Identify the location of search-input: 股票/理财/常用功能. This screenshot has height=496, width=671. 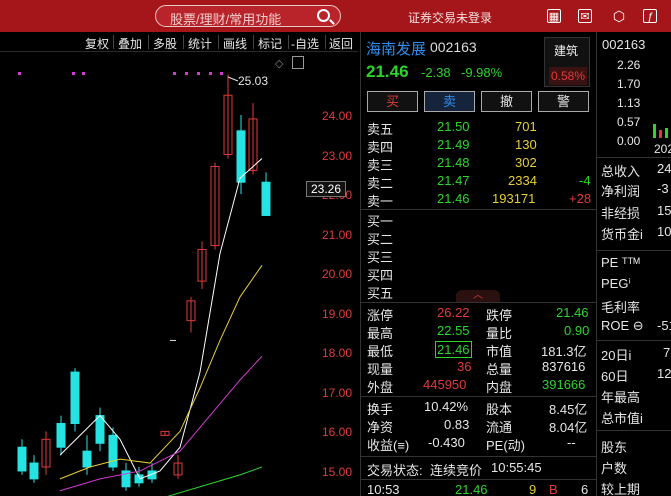
(225, 18).